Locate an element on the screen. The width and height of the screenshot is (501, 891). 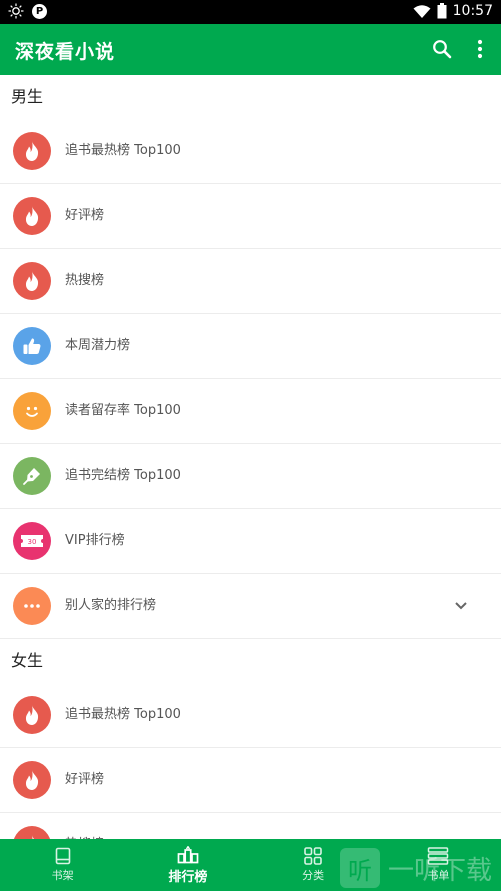
list-item-label: 别人家的排行榜 is located at coordinates (111, 605).